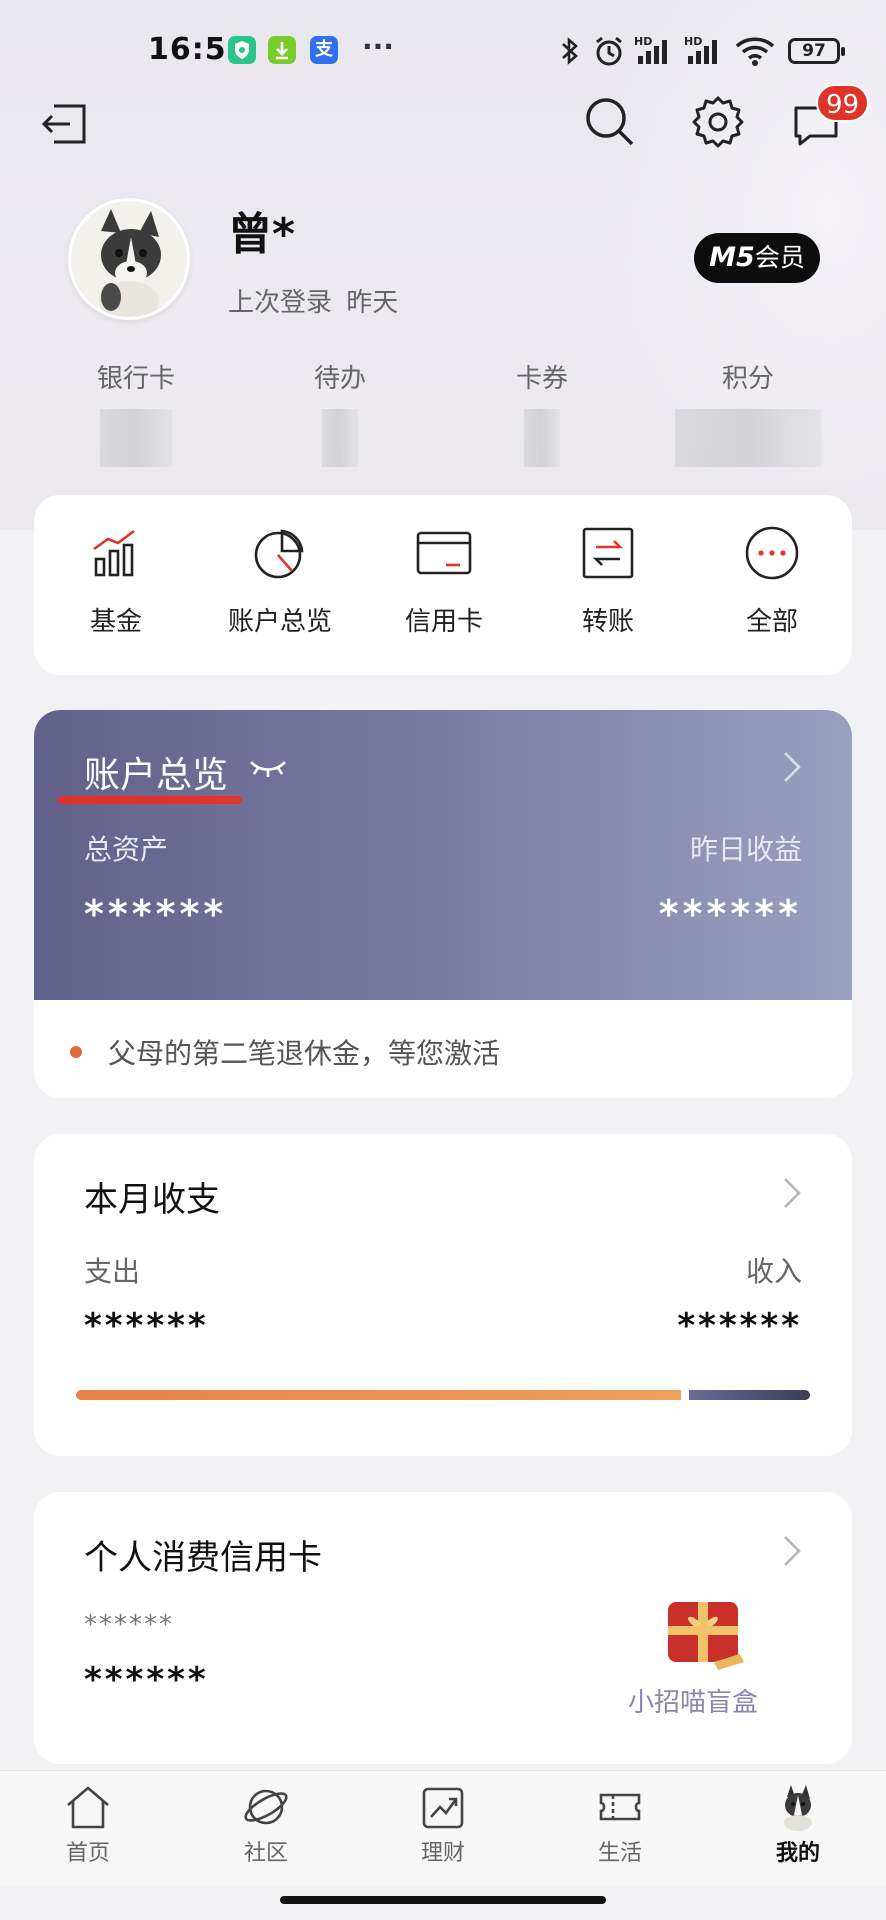 This screenshot has height=1920, width=886. I want to click on credit-card-icon, so click(444, 553).